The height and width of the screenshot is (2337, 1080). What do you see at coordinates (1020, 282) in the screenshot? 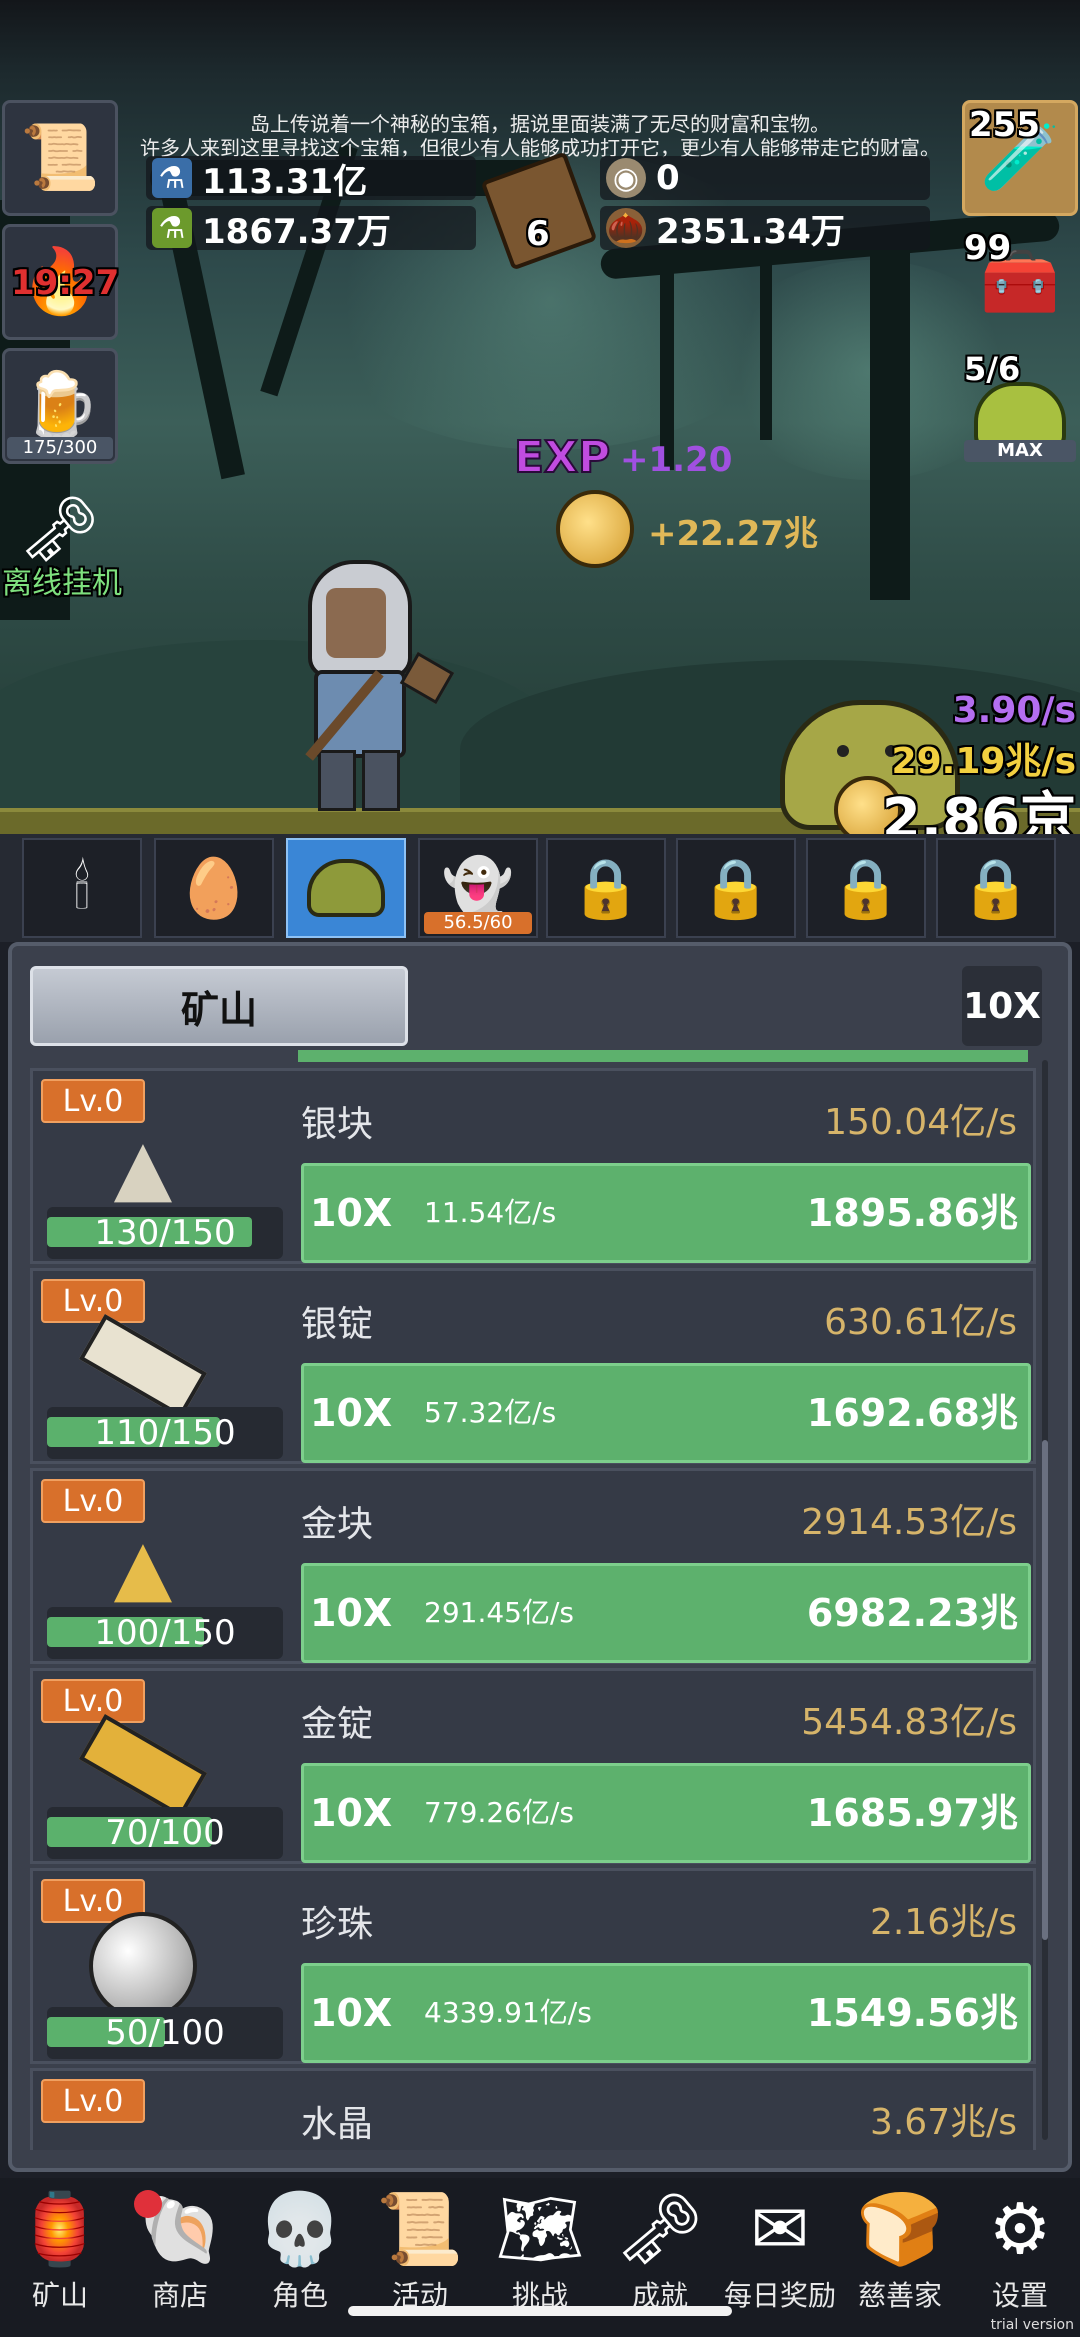
I see `chest-button: 🧰 99` at bounding box center [1020, 282].